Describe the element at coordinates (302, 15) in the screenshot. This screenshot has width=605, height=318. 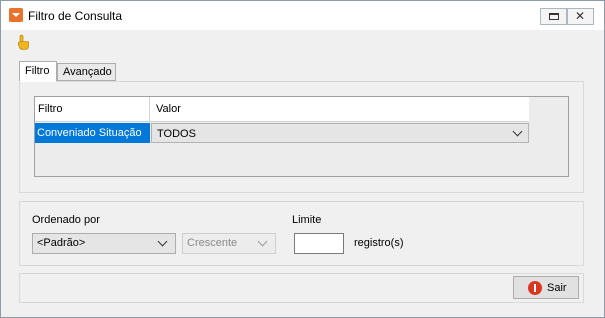
I see `title-bar: Filtro de Consulta ✕` at that location.